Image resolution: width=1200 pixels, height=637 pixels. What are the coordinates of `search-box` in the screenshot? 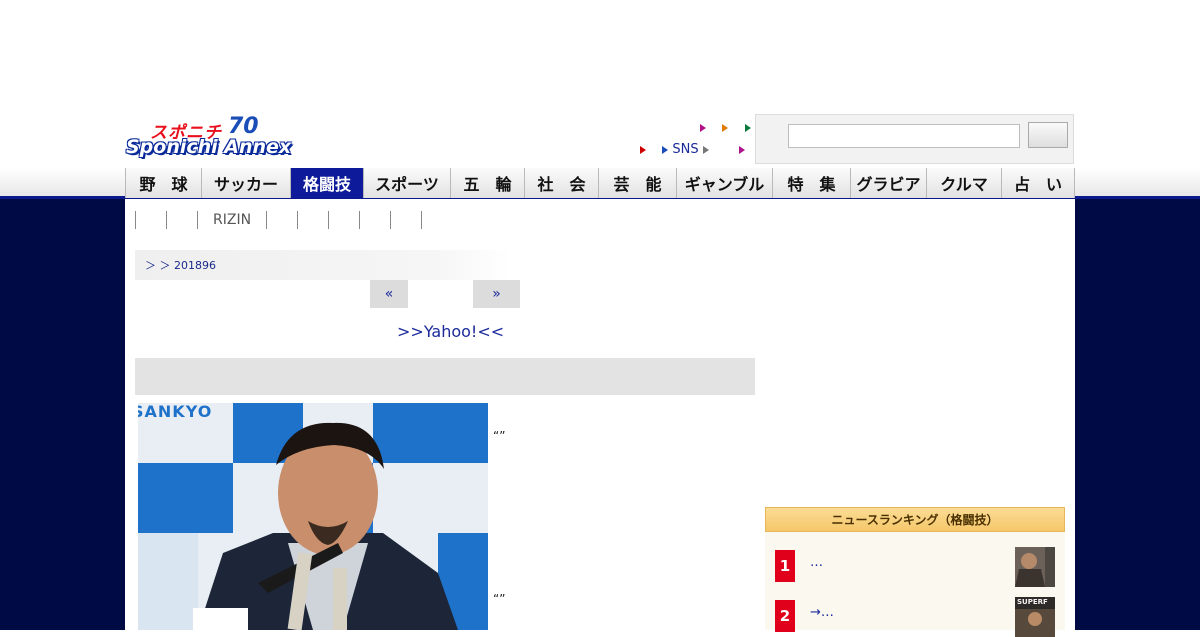 It's located at (914, 139).